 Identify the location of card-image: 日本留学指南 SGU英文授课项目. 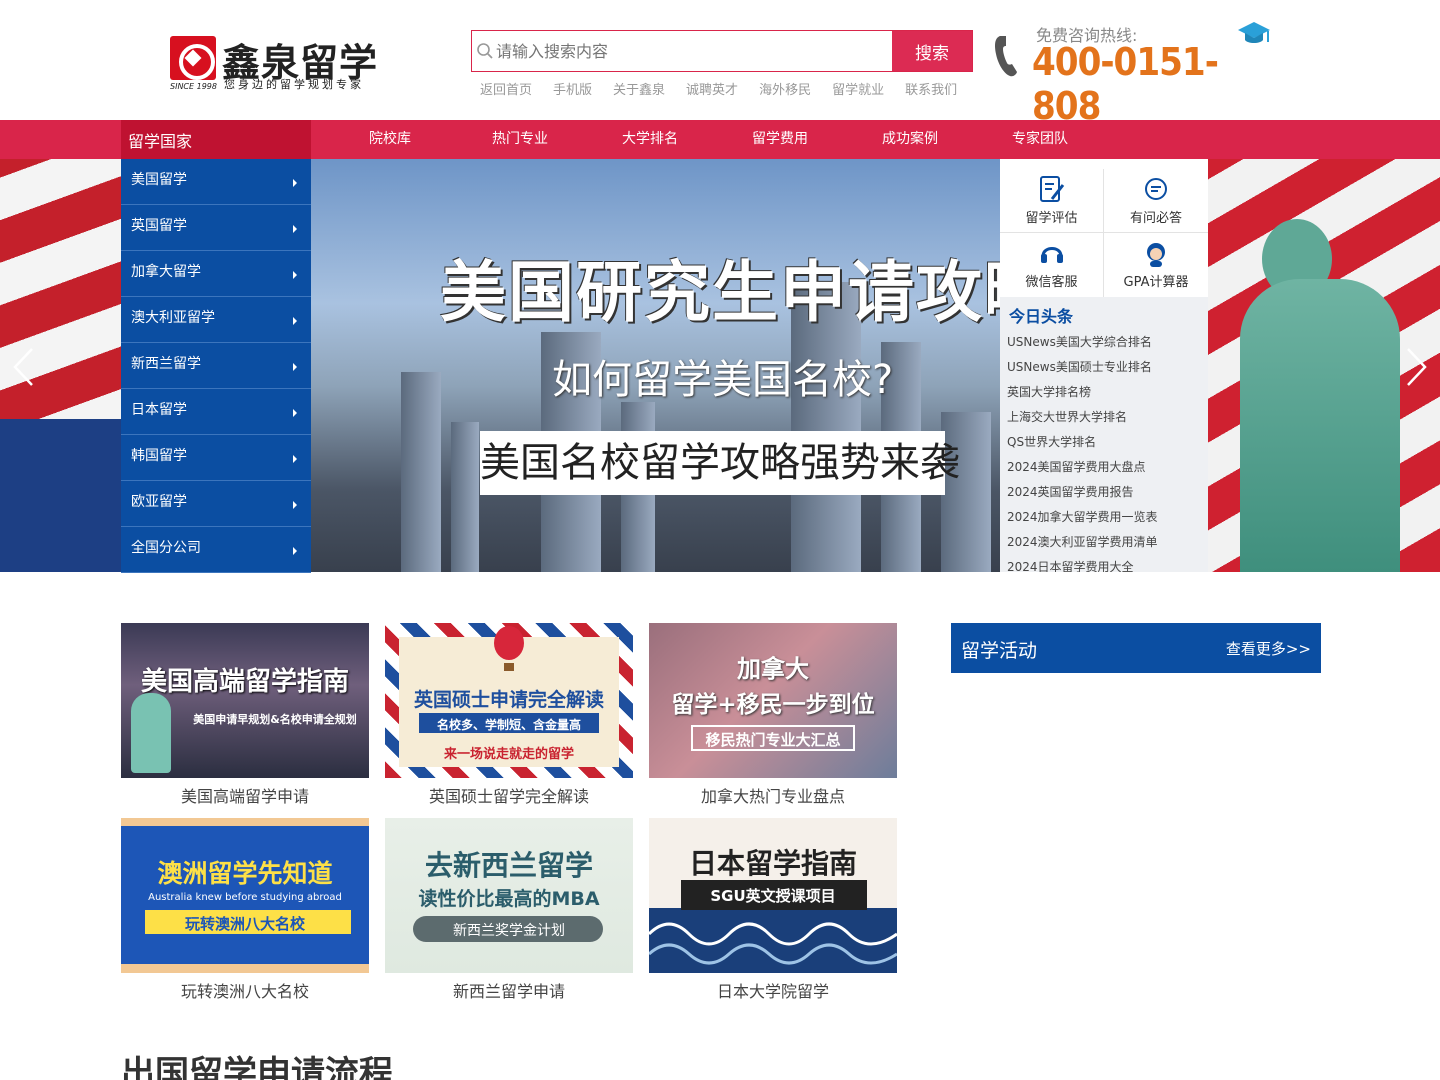
(773, 895).